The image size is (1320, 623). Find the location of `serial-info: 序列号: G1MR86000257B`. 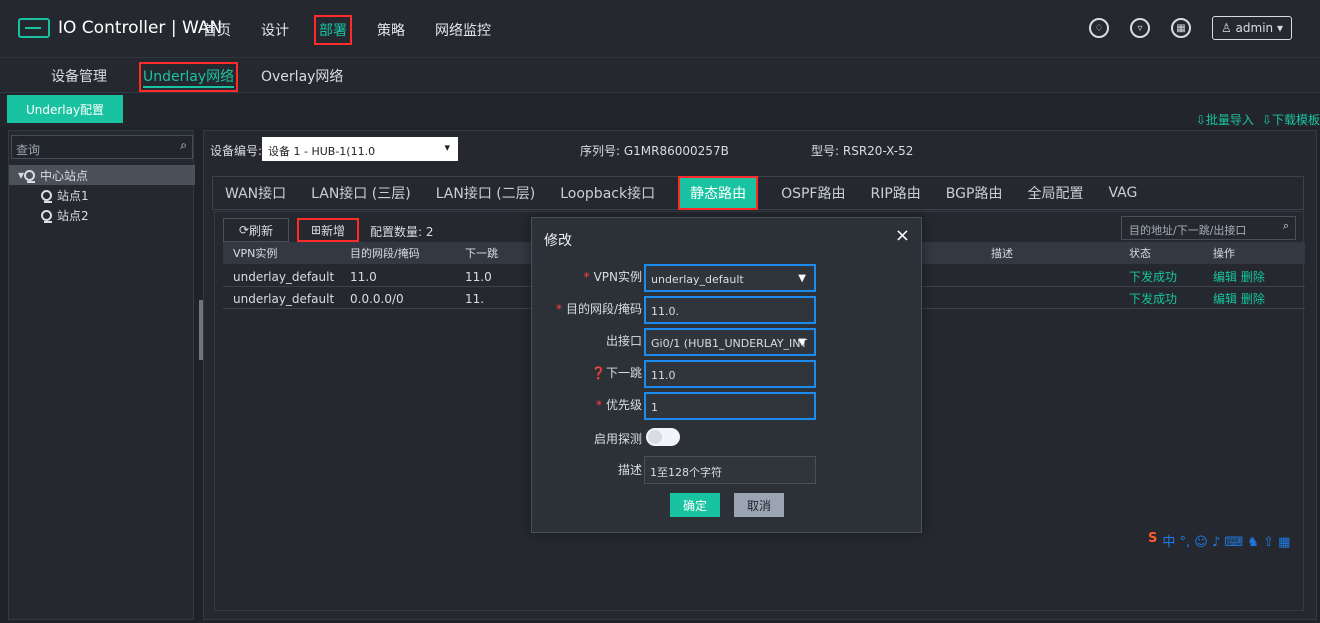

serial-info: 序列号: G1MR86000257B is located at coordinates (654, 150).